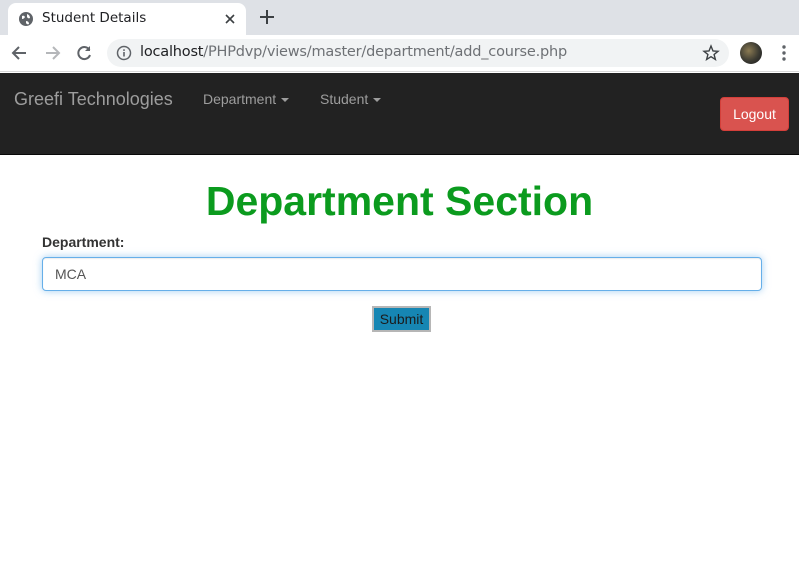 Image resolution: width=799 pixels, height=564 pixels. I want to click on nav-dropdown-student: Student, so click(351, 99).